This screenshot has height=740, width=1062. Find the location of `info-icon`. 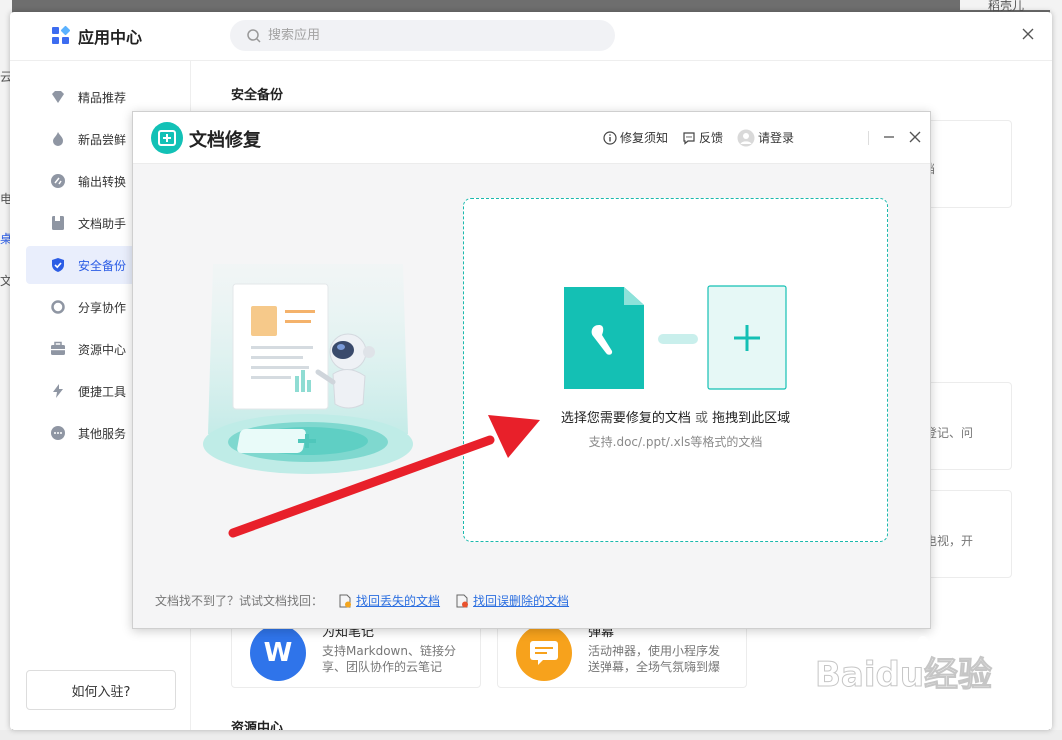

info-icon is located at coordinates (610, 137).